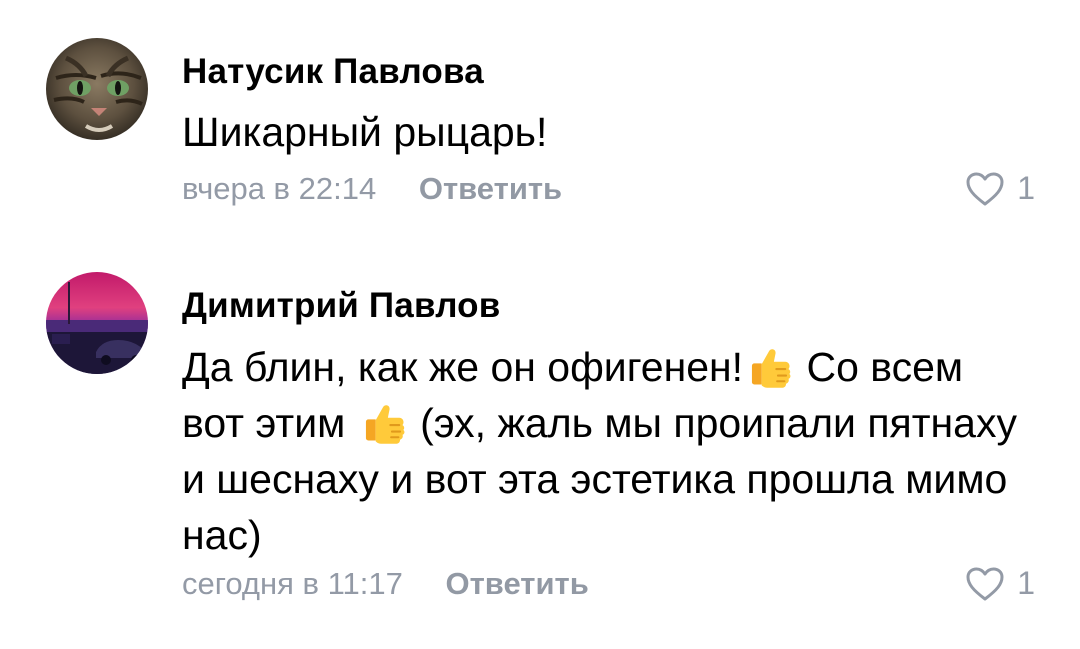 The height and width of the screenshot is (649, 1080). I want to click on comment-author: Натусик Павлова, so click(333, 72).